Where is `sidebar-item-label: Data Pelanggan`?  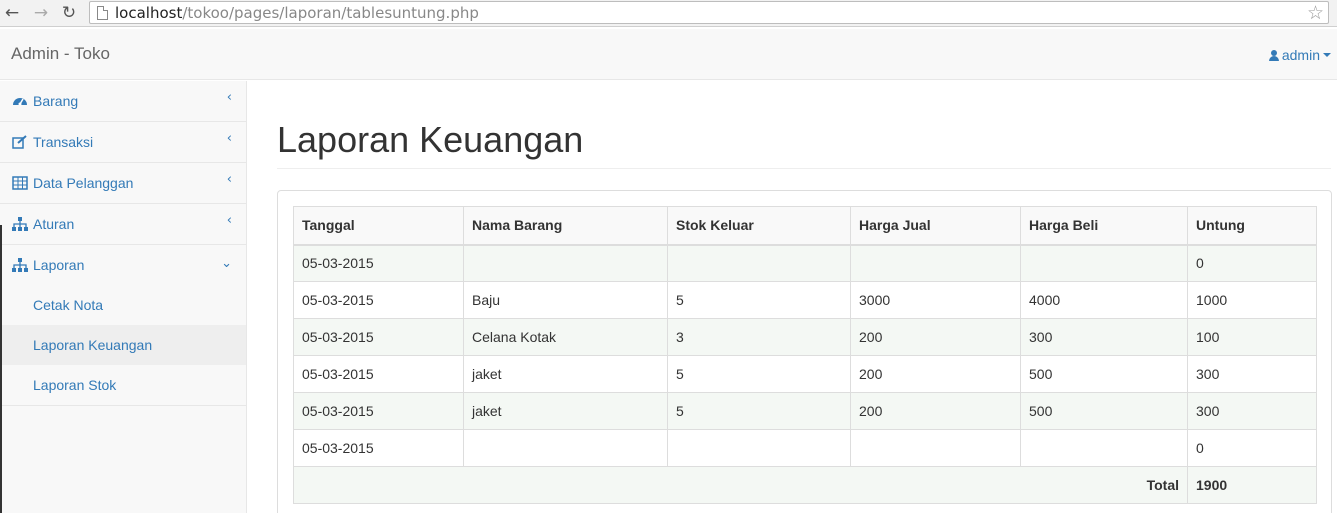
sidebar-item-label: Data Pelanggan is located at coordinates (83, 183).